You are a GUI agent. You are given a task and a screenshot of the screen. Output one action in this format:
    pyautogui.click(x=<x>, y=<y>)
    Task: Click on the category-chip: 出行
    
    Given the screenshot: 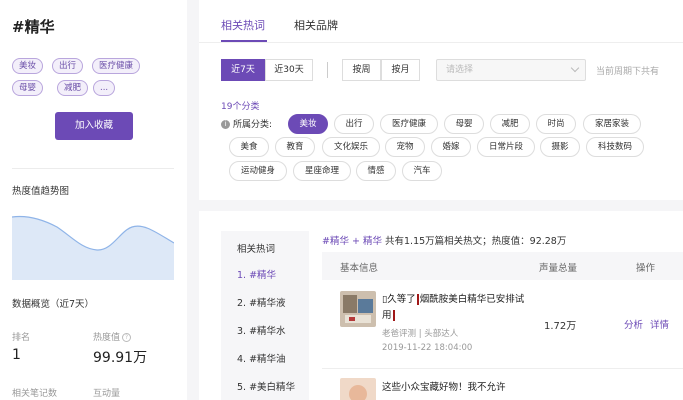 What is the action you would take?
    pyautogui.click(x=354, y=124)
    